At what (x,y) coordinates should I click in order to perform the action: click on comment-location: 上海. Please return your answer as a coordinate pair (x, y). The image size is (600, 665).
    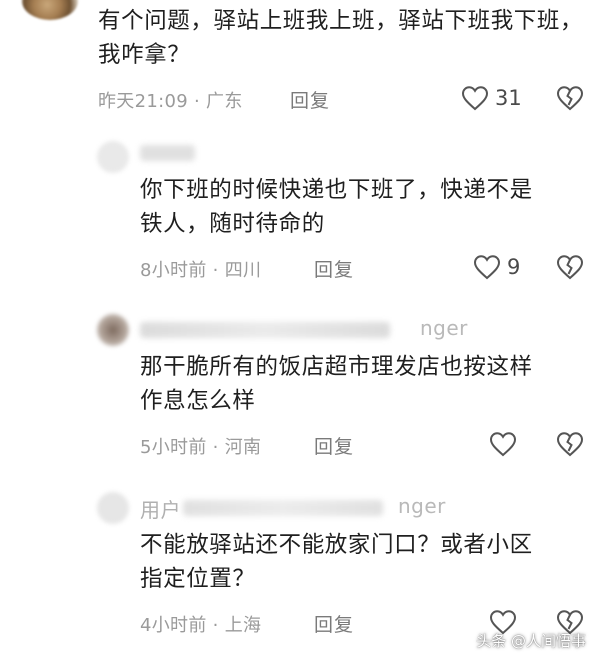
    Looking at the image, I should click on (243, 625).